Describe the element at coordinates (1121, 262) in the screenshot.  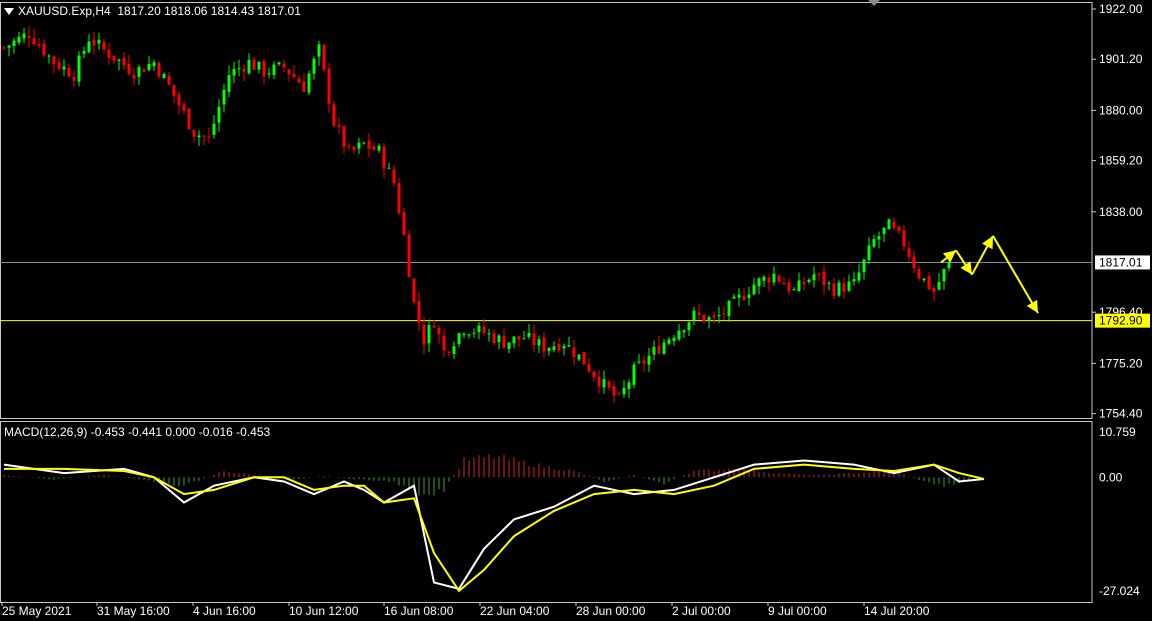
I see `current-price-tick: 1817.01` at that location.